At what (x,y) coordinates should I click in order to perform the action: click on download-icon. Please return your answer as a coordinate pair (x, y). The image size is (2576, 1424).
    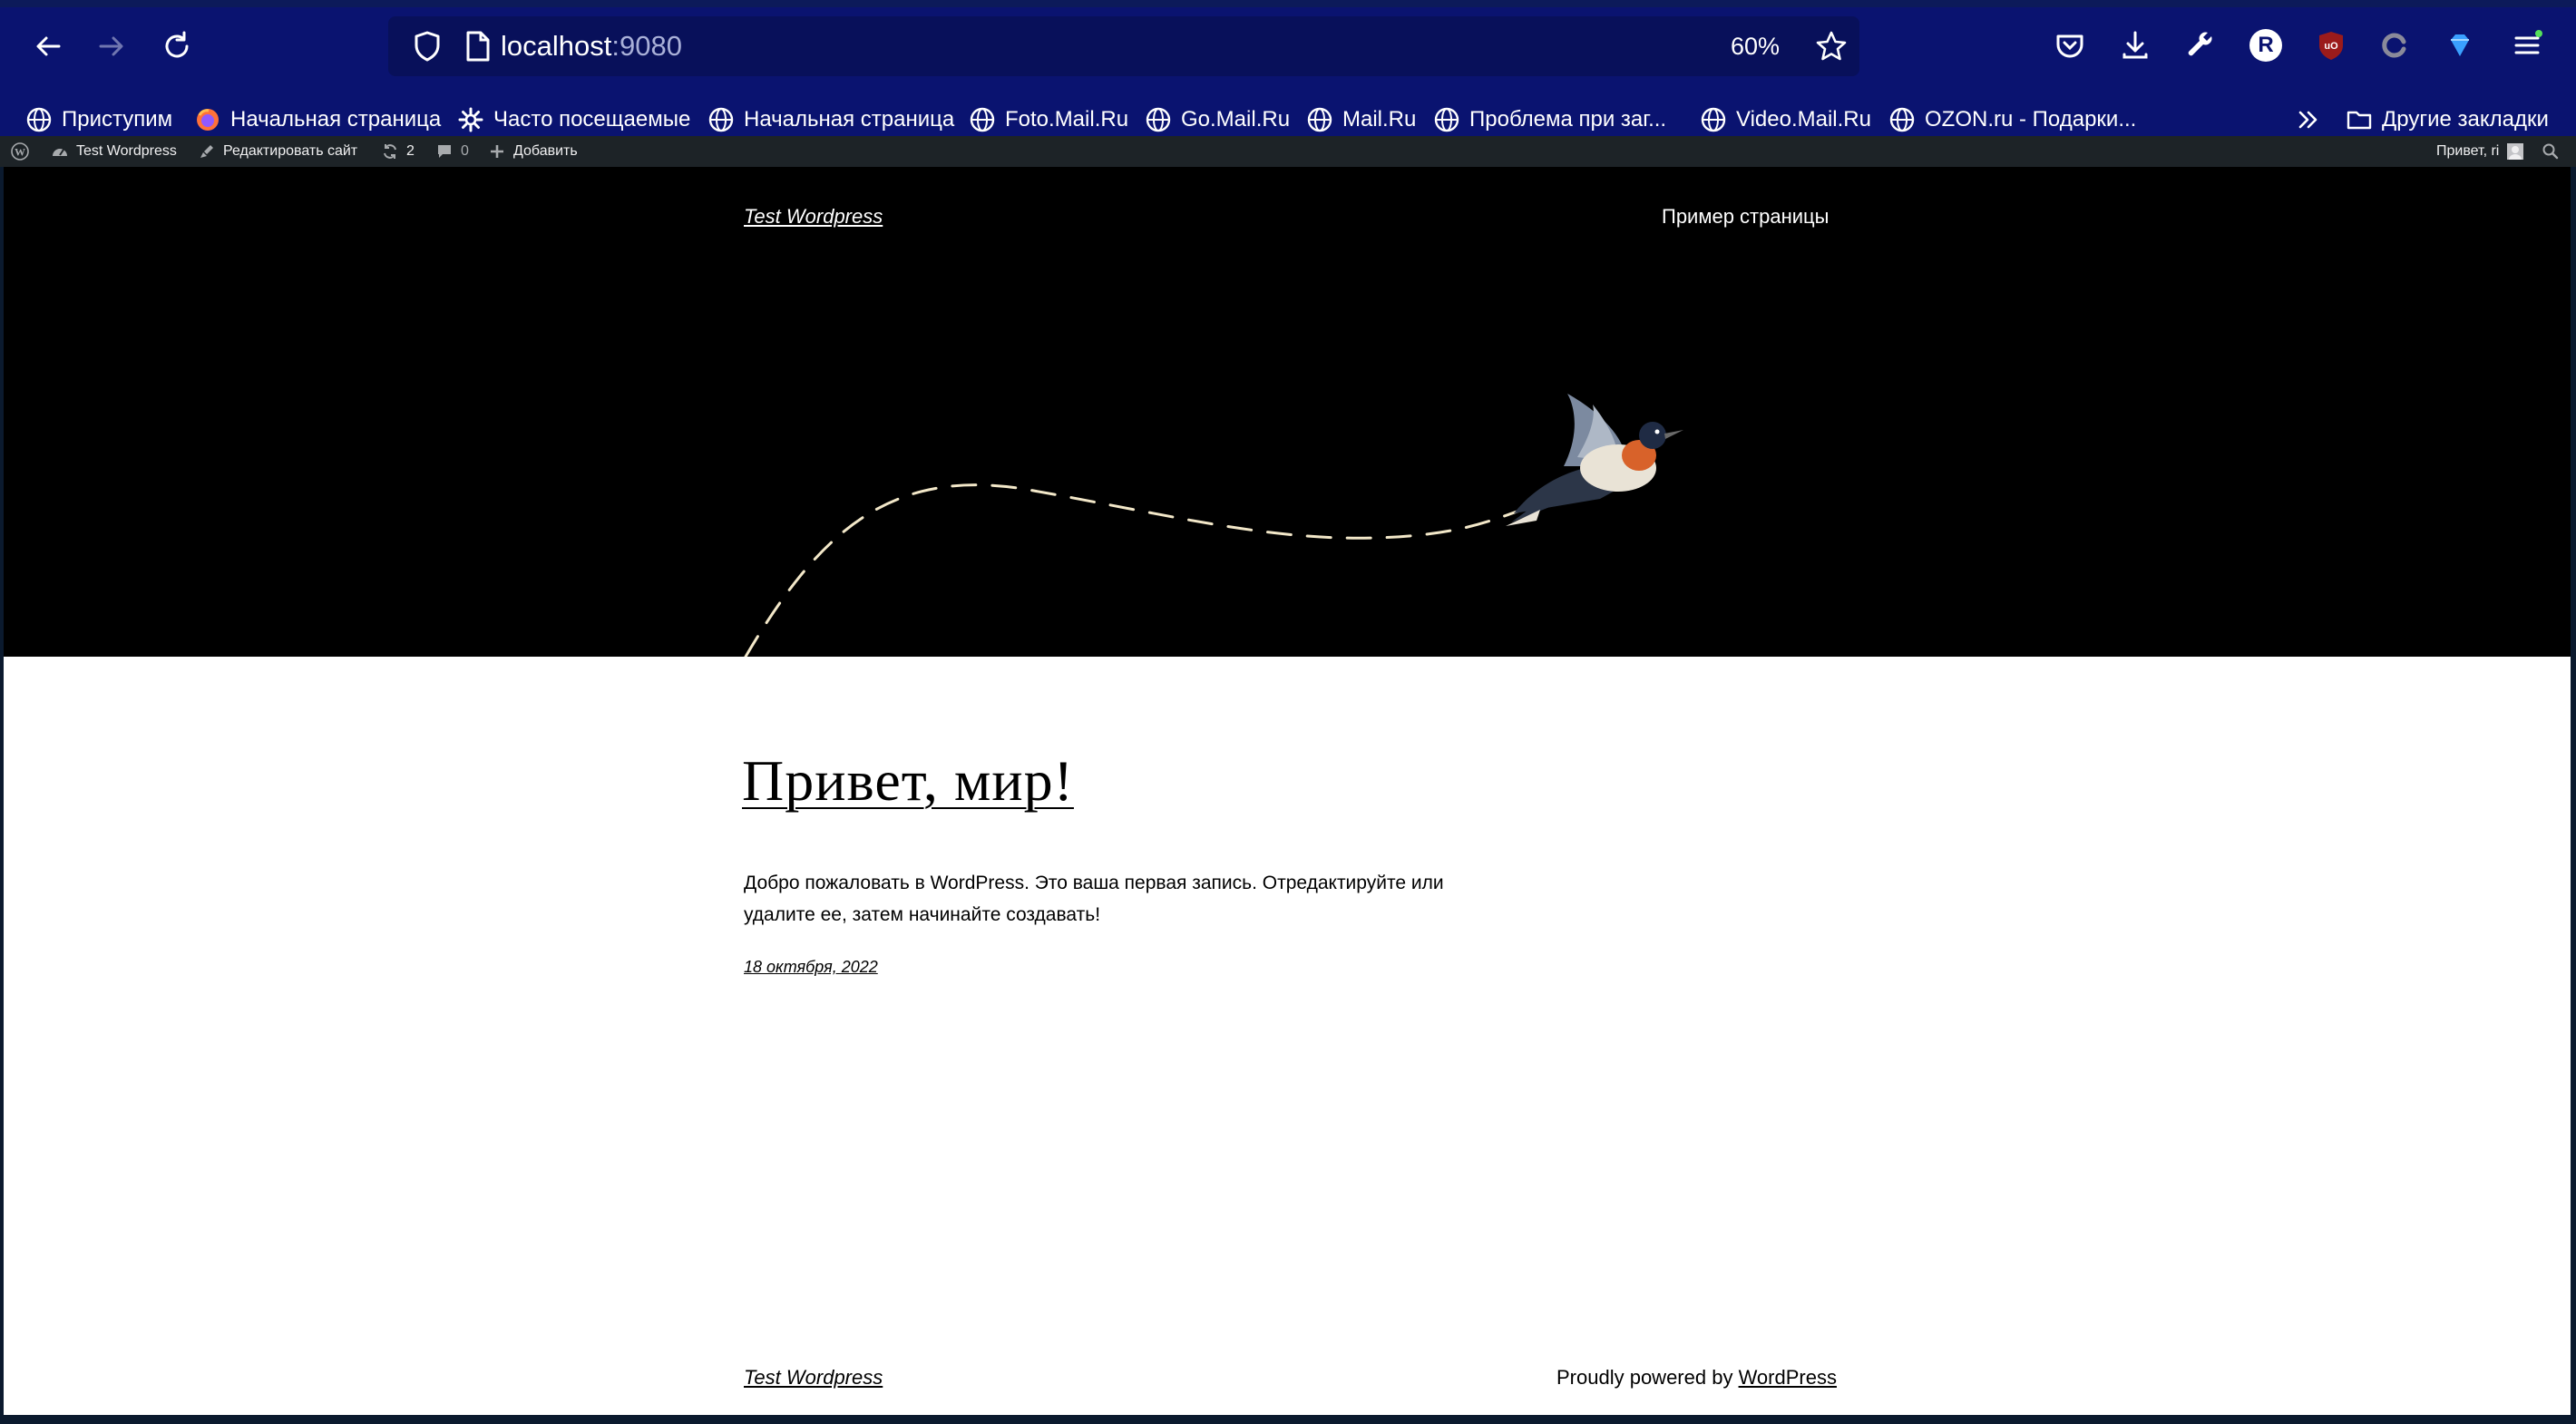
    Looking at the image, I should click on (2135, 45).